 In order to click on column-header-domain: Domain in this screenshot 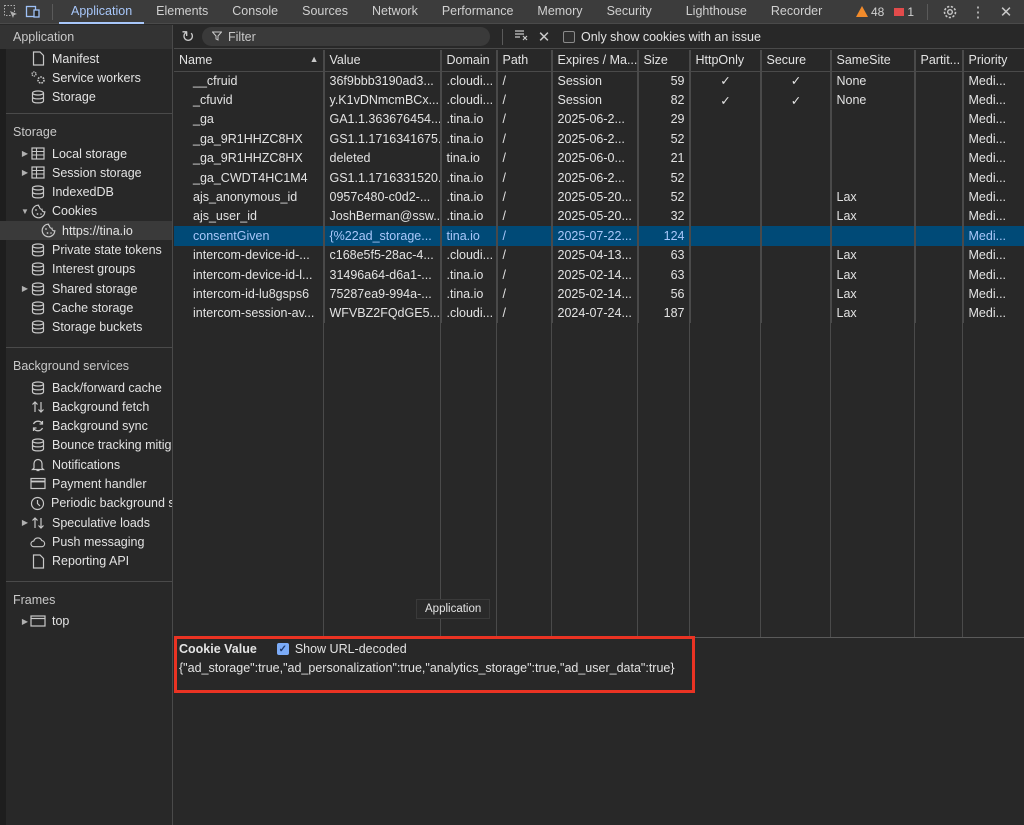, I will do `click(469, 61)`.